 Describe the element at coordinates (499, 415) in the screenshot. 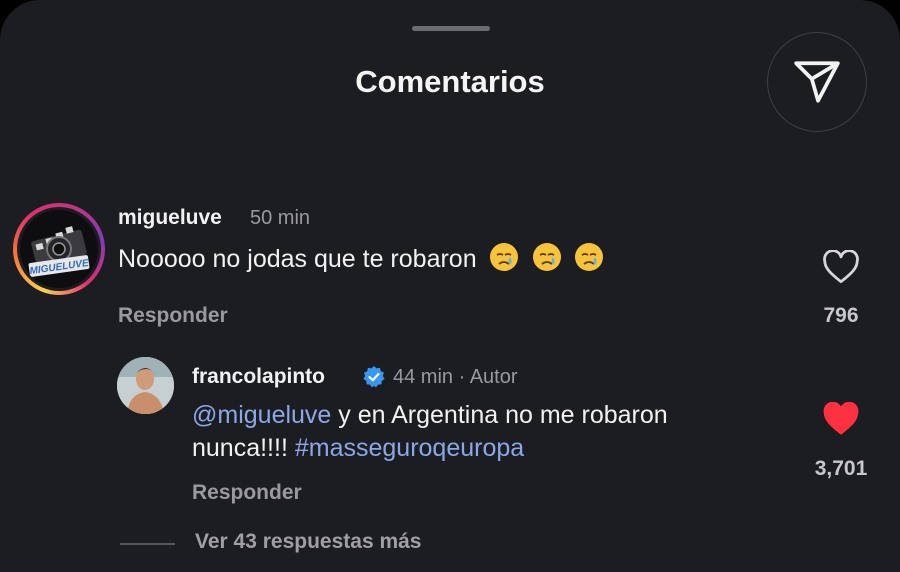

I see `comment-text-body: y en Argentina no me robaron` at that location.